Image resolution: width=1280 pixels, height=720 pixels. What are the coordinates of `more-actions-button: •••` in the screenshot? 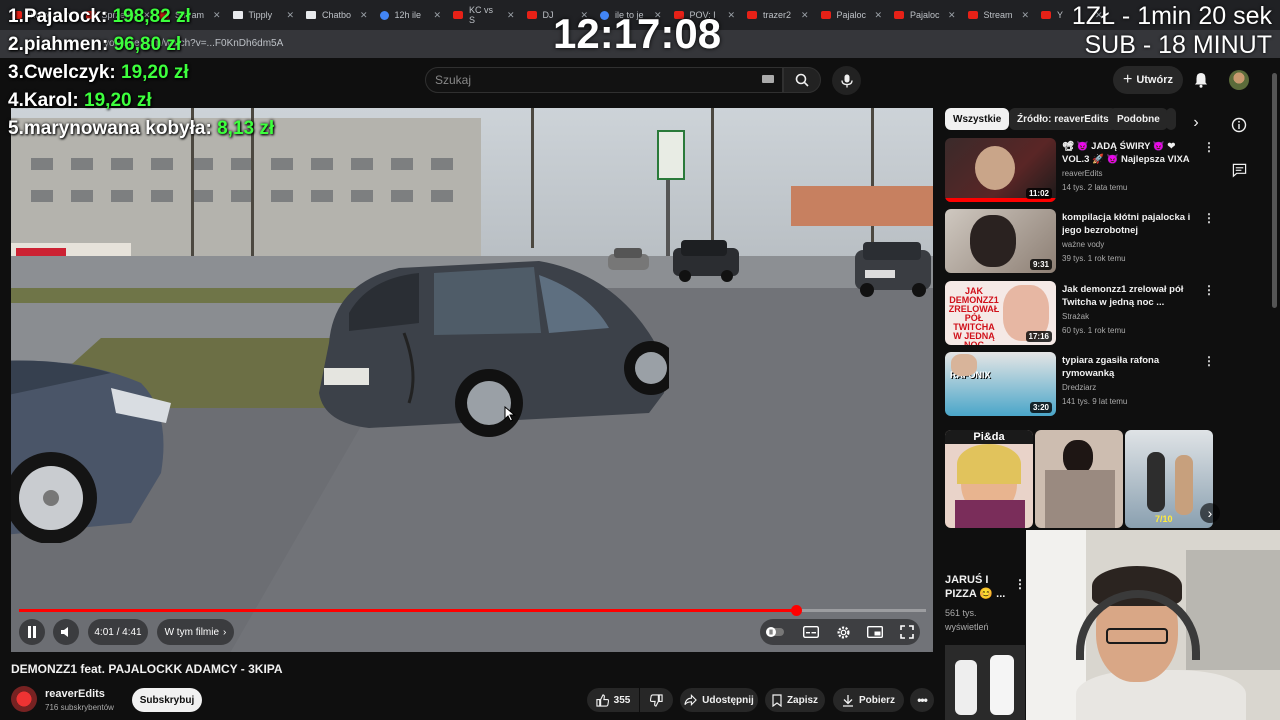 It's located at (922, 700).